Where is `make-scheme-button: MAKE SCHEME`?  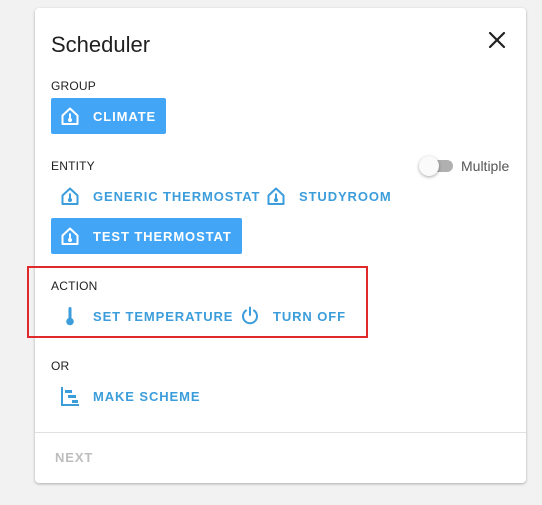 make-scheme-button: MAKE SCHEME is located at coordinates (130, 396).